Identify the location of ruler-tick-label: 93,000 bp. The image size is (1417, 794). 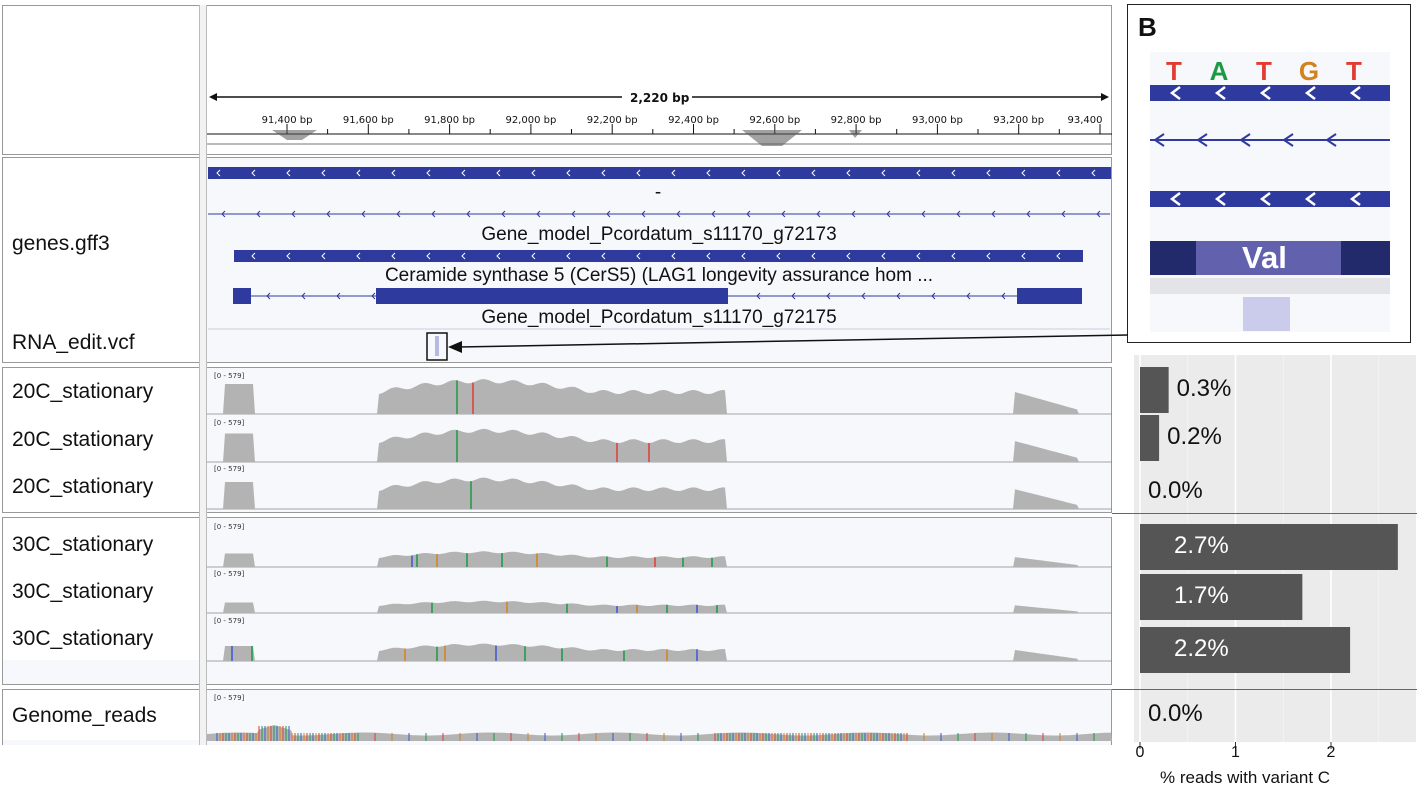
(937, 120).